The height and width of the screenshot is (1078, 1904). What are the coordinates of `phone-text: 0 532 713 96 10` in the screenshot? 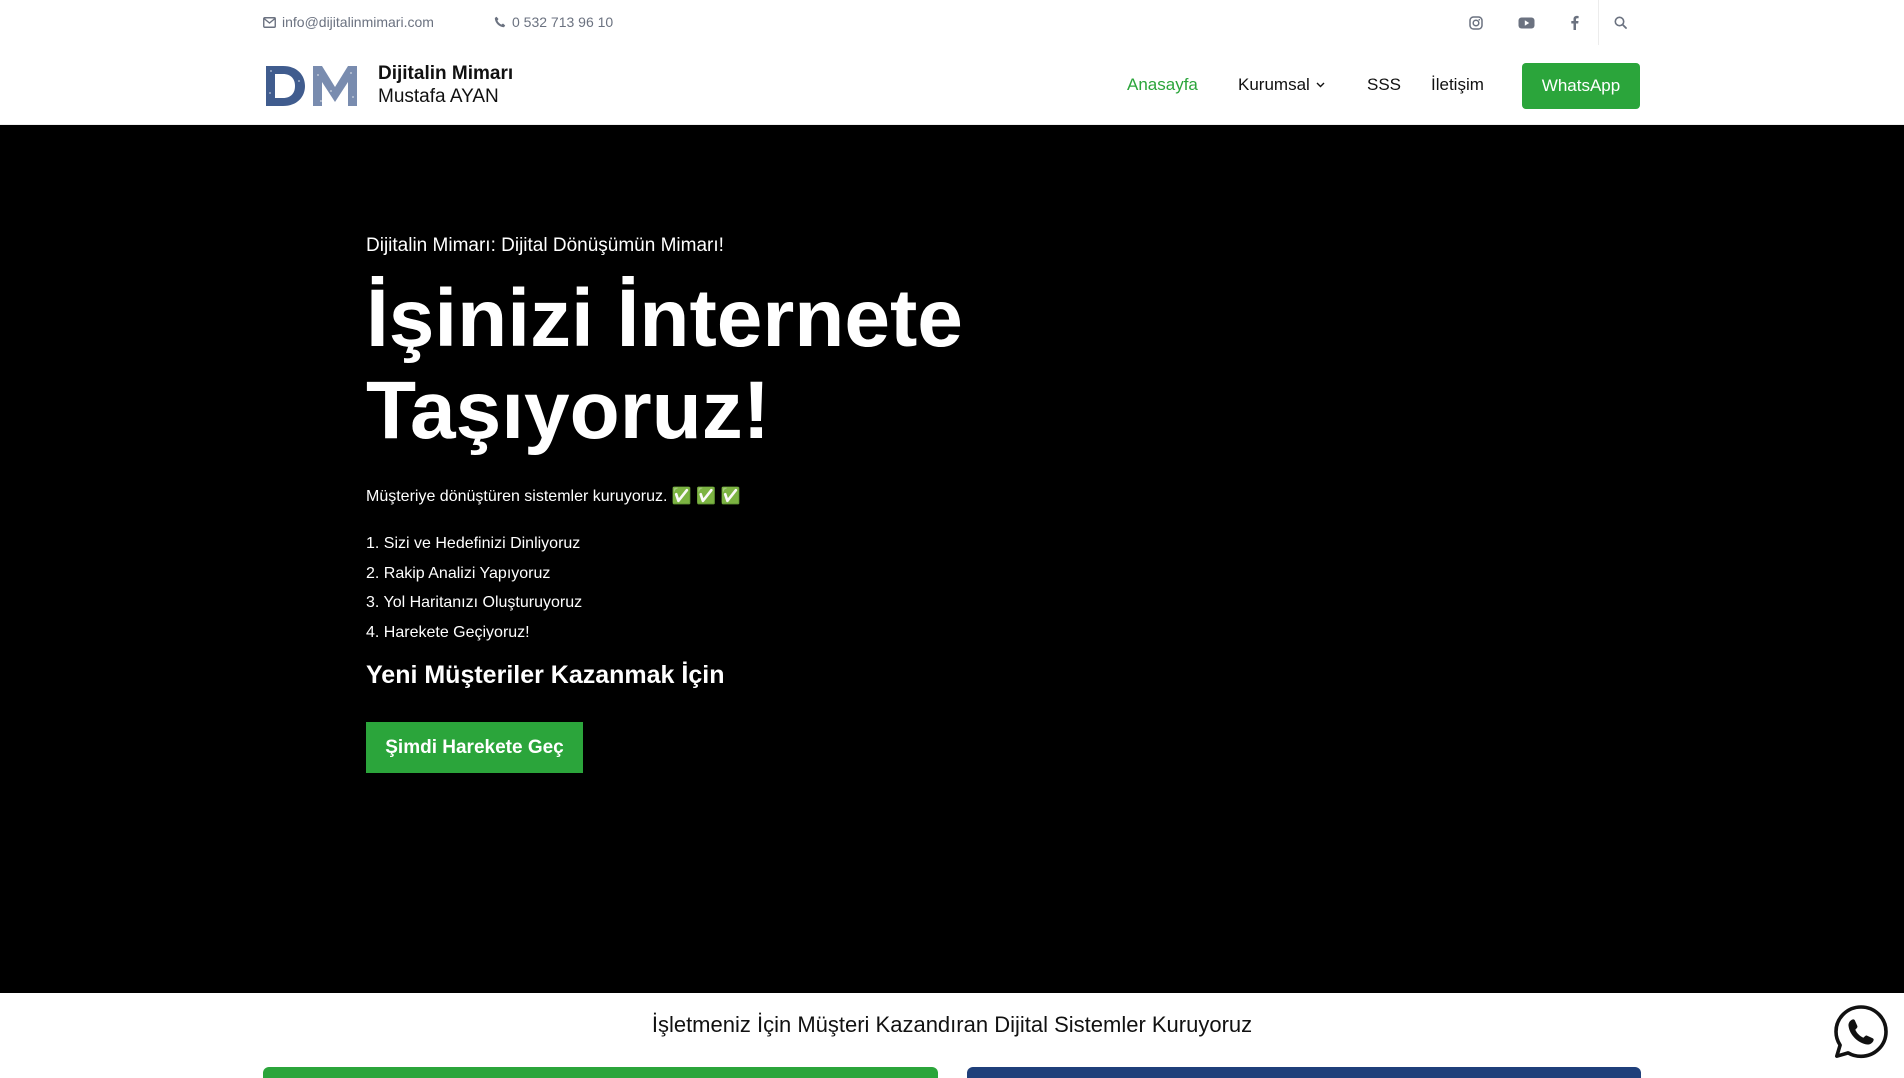 It's located at (563, 22).